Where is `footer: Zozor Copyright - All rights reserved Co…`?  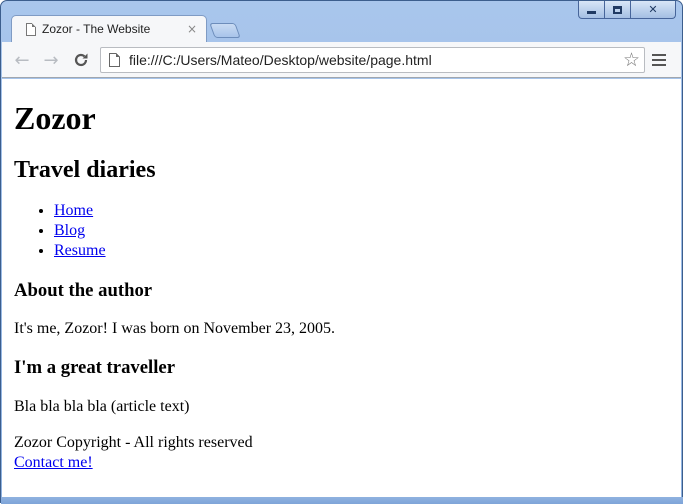 footer: Zozor Copyright - All rights reserved Co… is located at coordinates (341, 453).